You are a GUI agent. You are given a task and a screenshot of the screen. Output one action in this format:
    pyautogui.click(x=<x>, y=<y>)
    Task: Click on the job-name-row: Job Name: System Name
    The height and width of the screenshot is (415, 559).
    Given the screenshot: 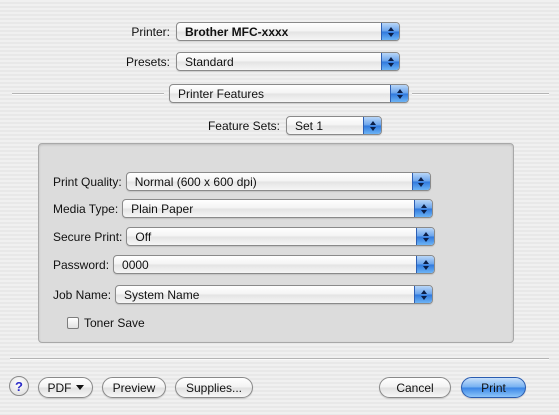 What is the action you would take?
    pyautogui.click(x=243, y=294)
    